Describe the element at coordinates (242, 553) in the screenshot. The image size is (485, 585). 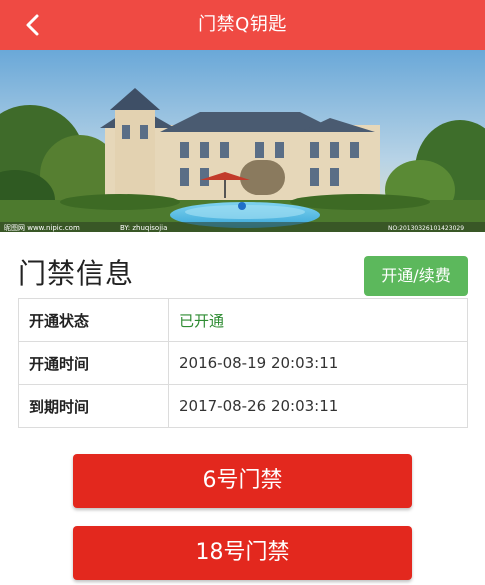
I see `door-18-button: 18号门禁` at that location.